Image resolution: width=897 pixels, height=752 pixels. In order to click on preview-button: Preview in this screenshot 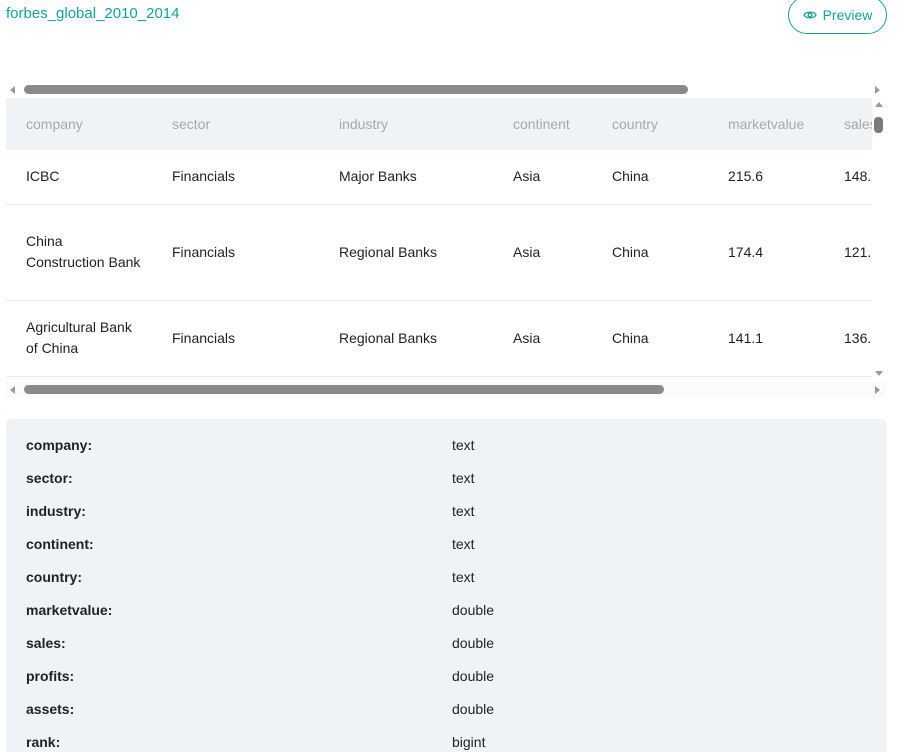, I will do `click(837, 17)`.